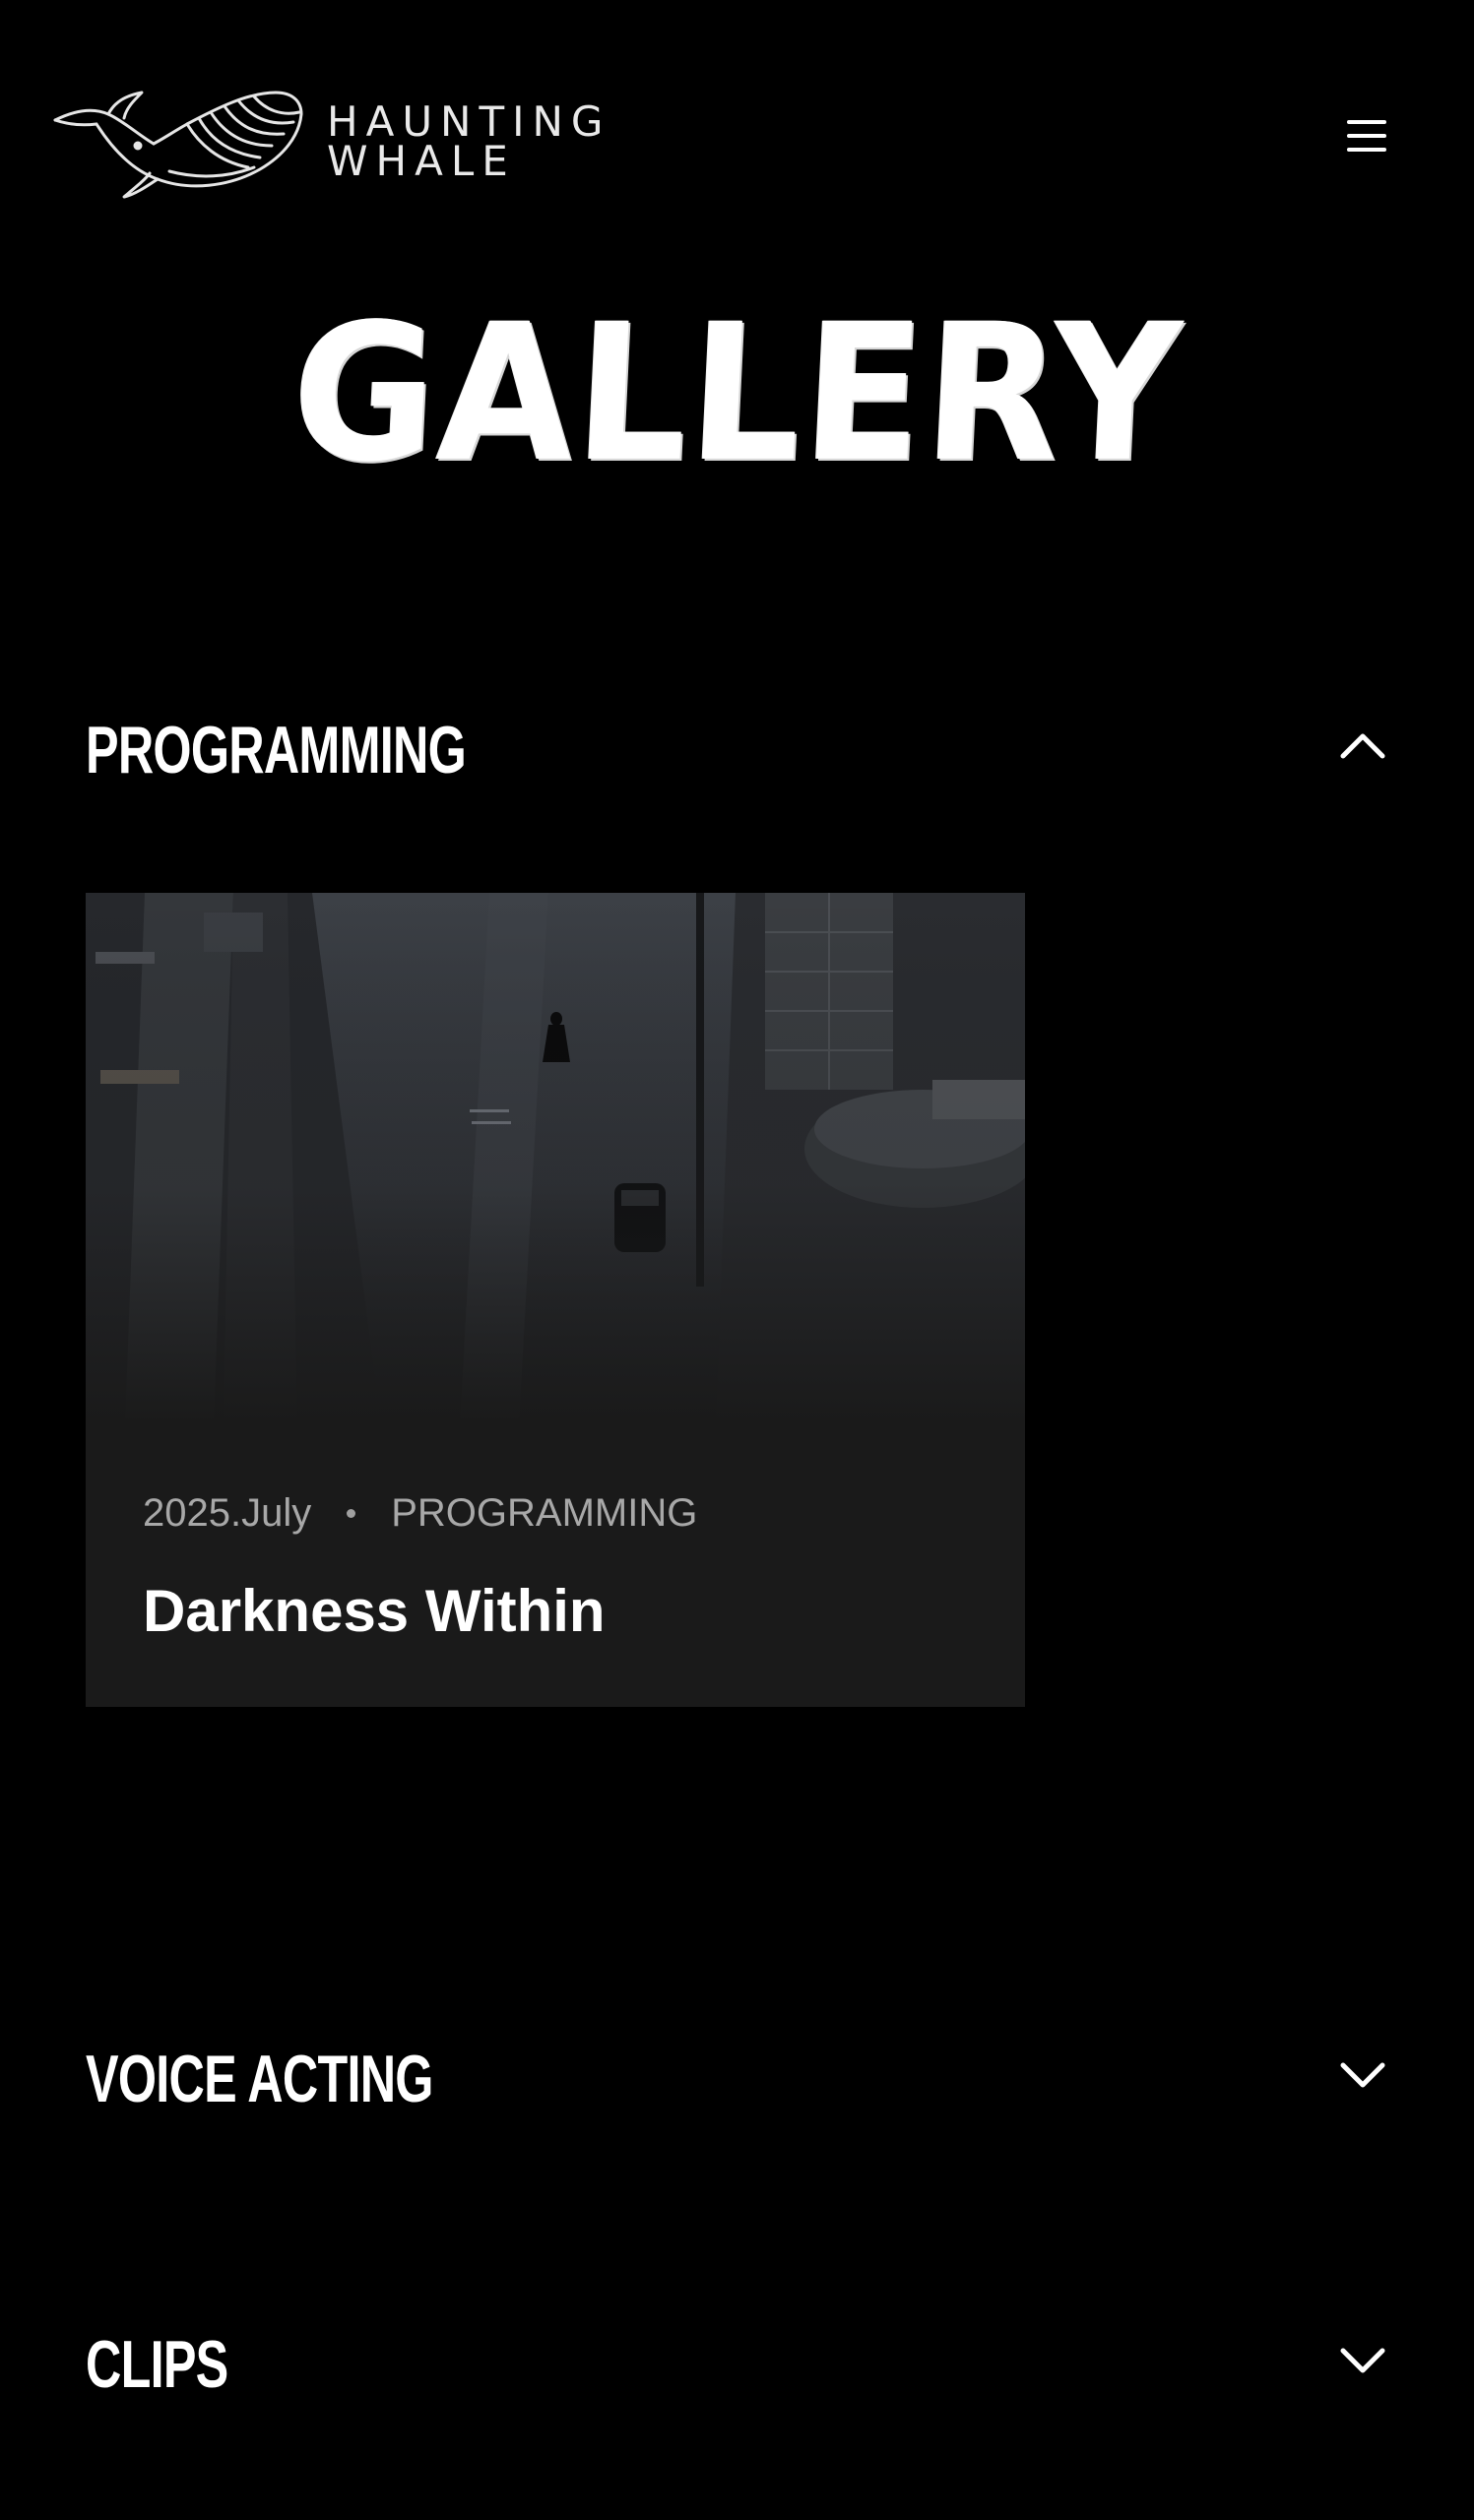  I want to click on section-title: CLIPS, so click(157, 2364).